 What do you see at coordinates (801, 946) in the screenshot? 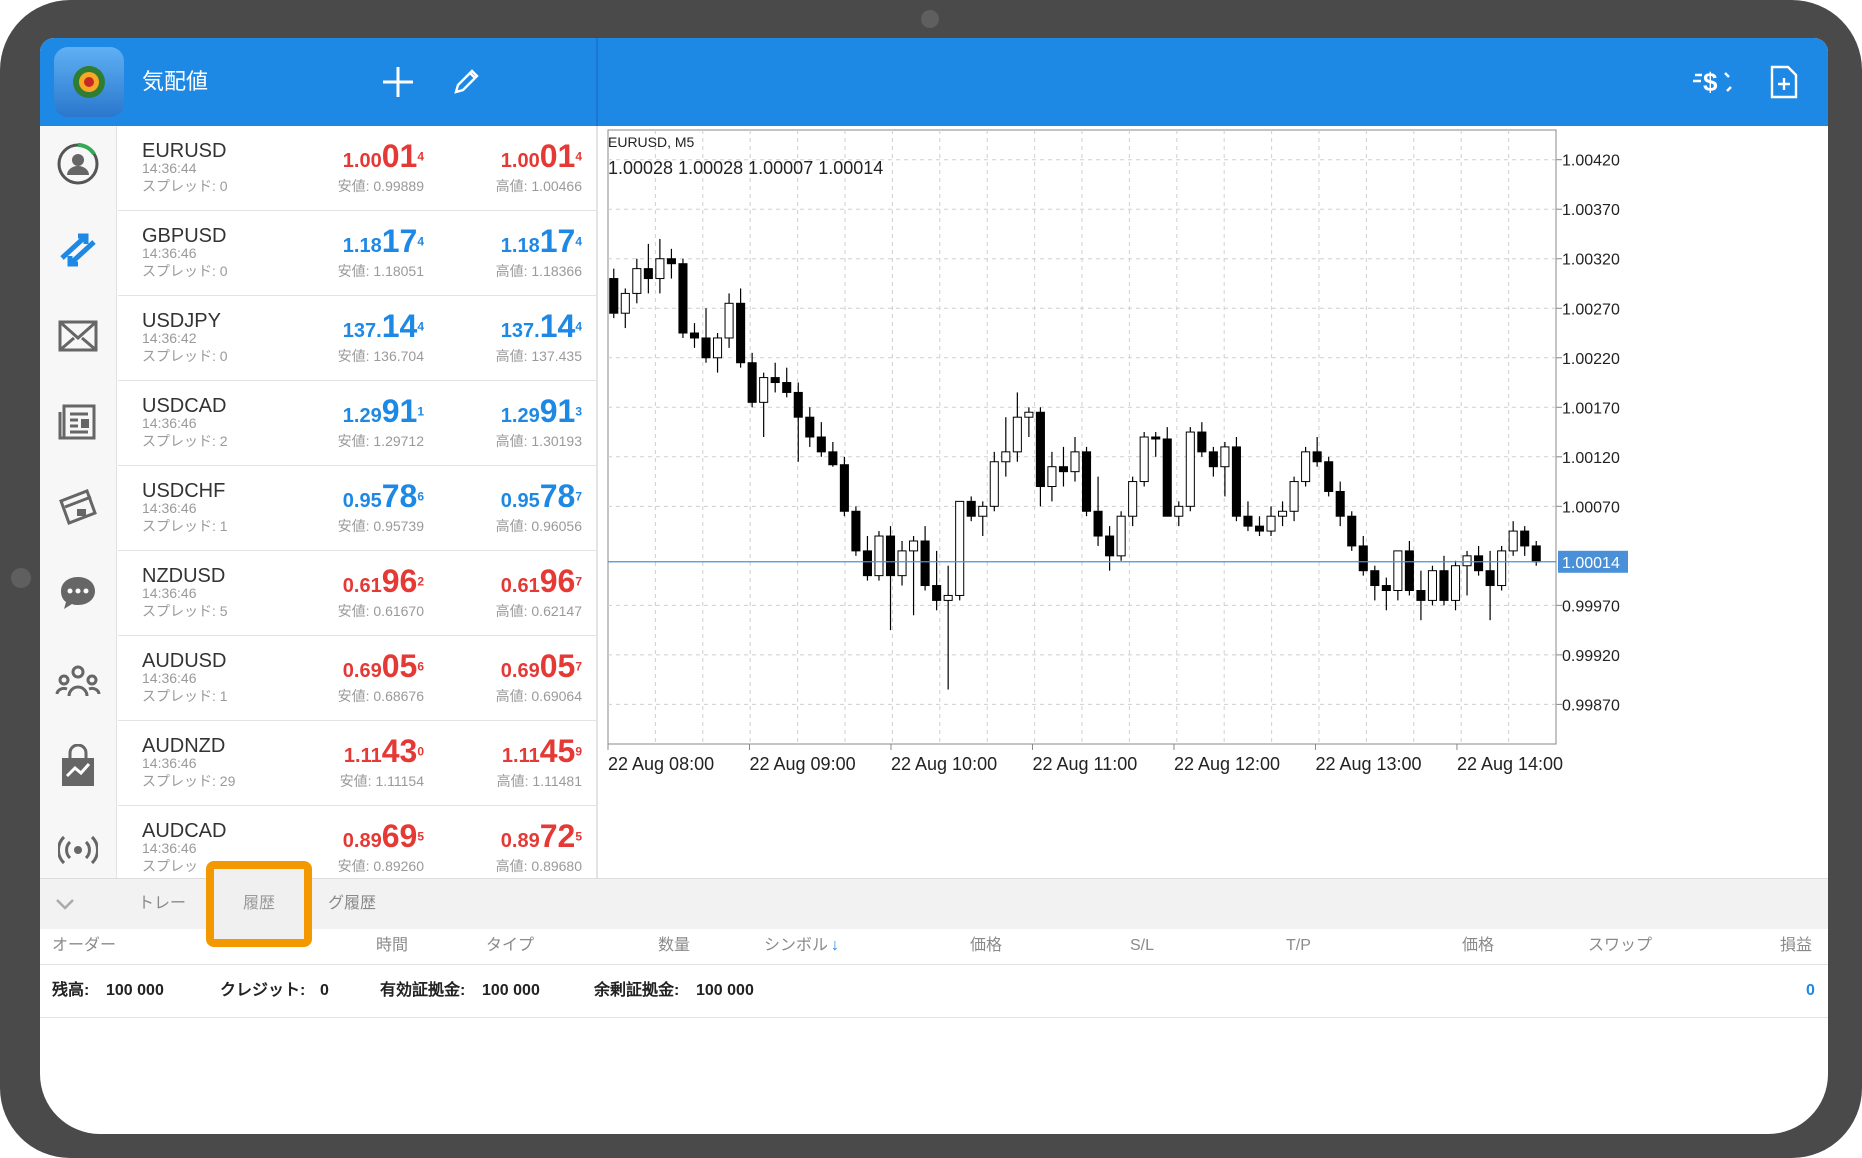
I see `col-symbol: シンボル ↓` at bounding box center [801, 946].